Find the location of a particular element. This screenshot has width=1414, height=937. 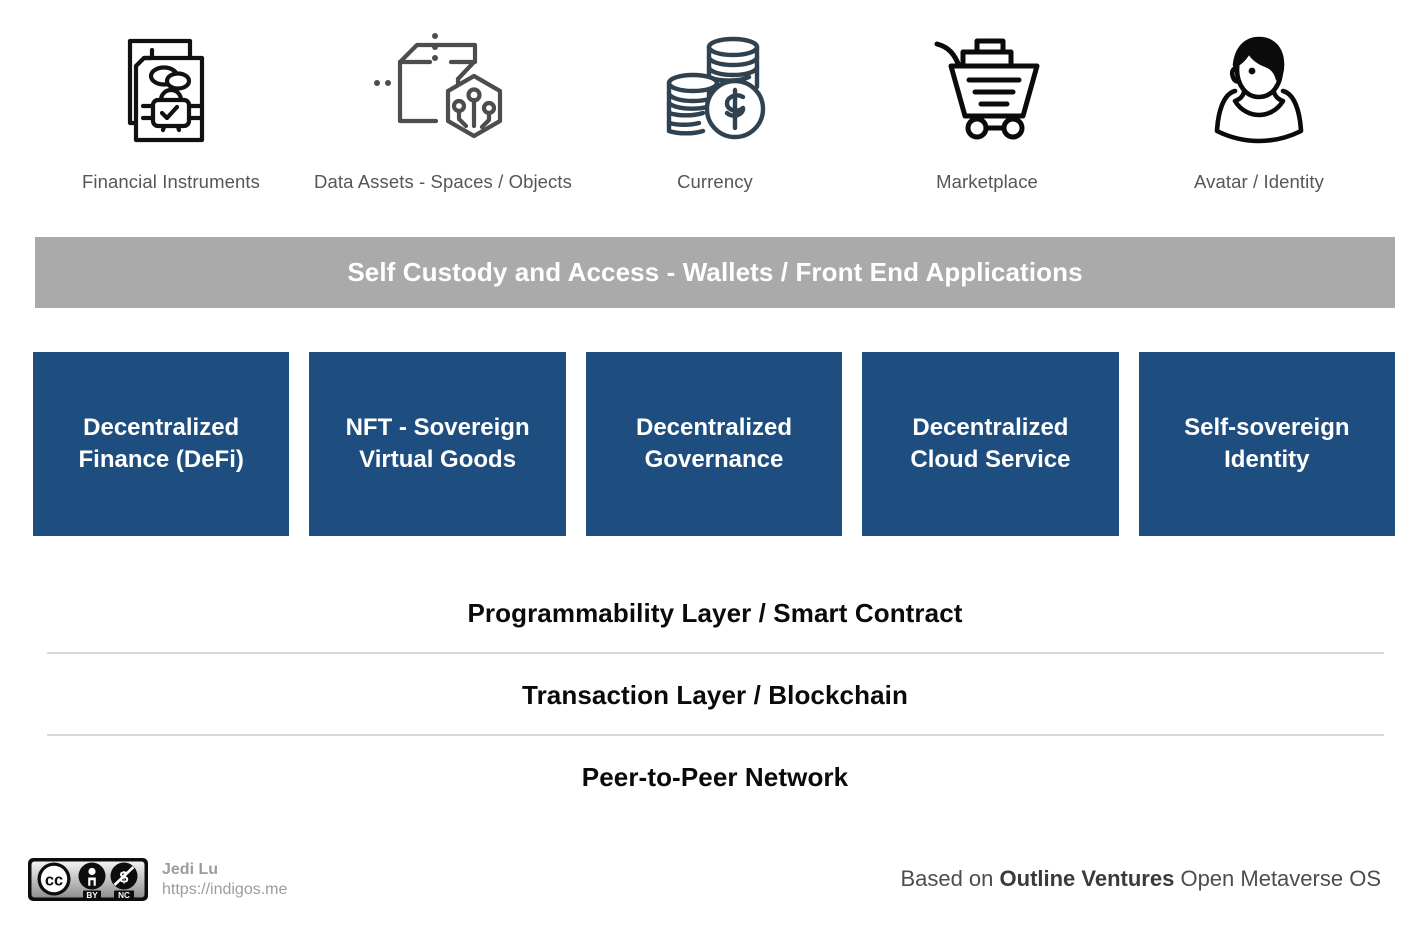

svg-text: BY is located at coordinates (92, 895).